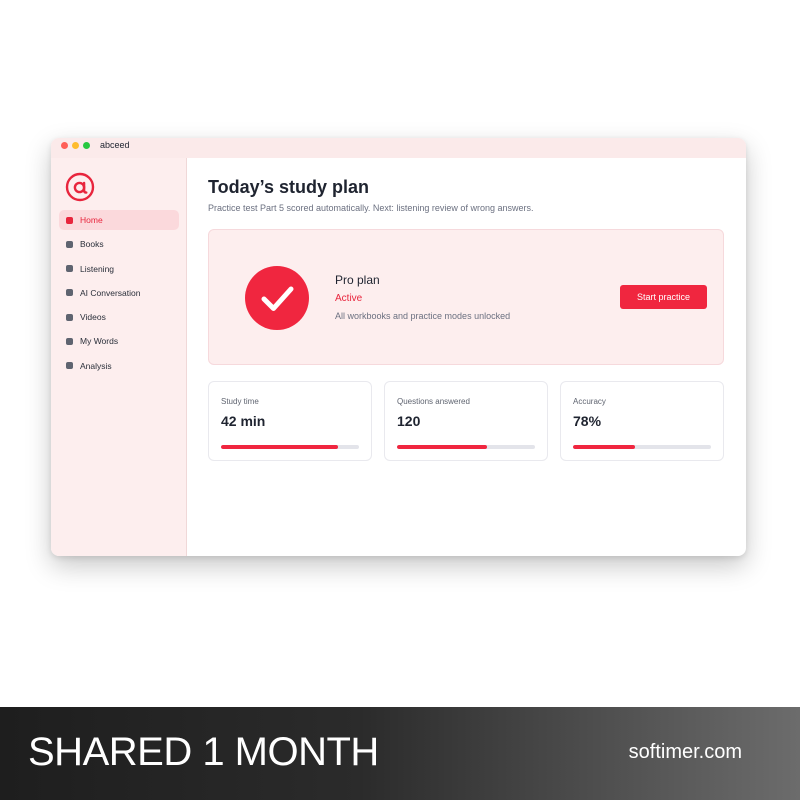  What do you see at coordinates (119, 366) in the screenshot?
I see `sidebar-item-analysis: Analysis` at bounding box center [119, 366].